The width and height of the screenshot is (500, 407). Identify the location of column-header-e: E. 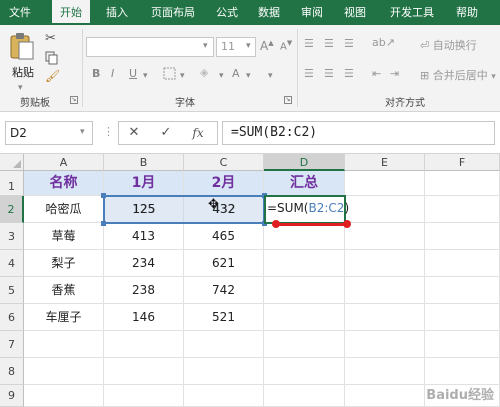
(385, 162).